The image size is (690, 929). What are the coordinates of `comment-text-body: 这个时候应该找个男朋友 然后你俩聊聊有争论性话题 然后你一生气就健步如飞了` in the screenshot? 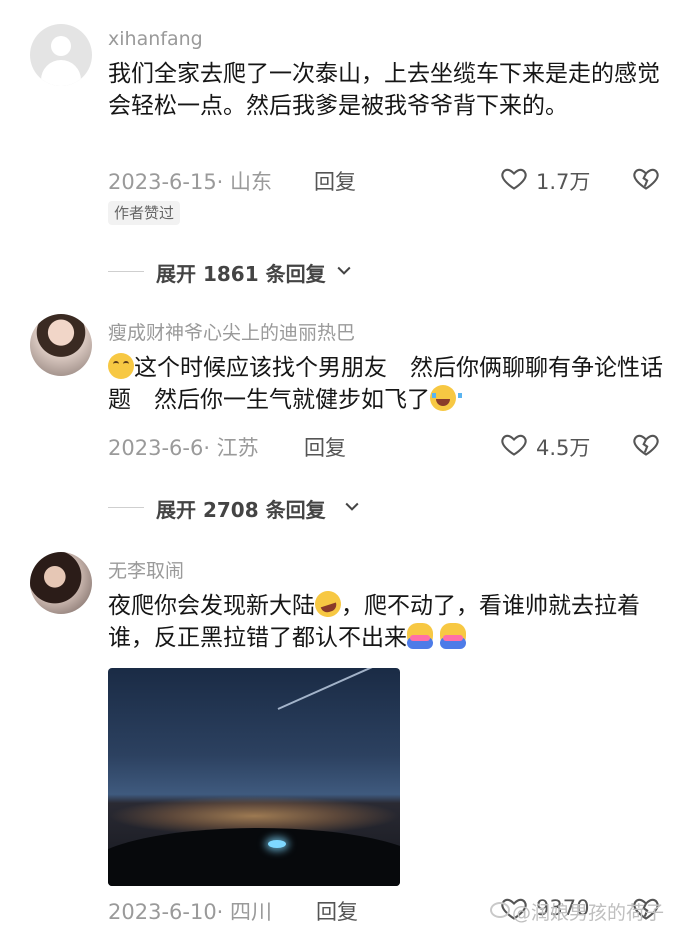 It's located at (385, 384).